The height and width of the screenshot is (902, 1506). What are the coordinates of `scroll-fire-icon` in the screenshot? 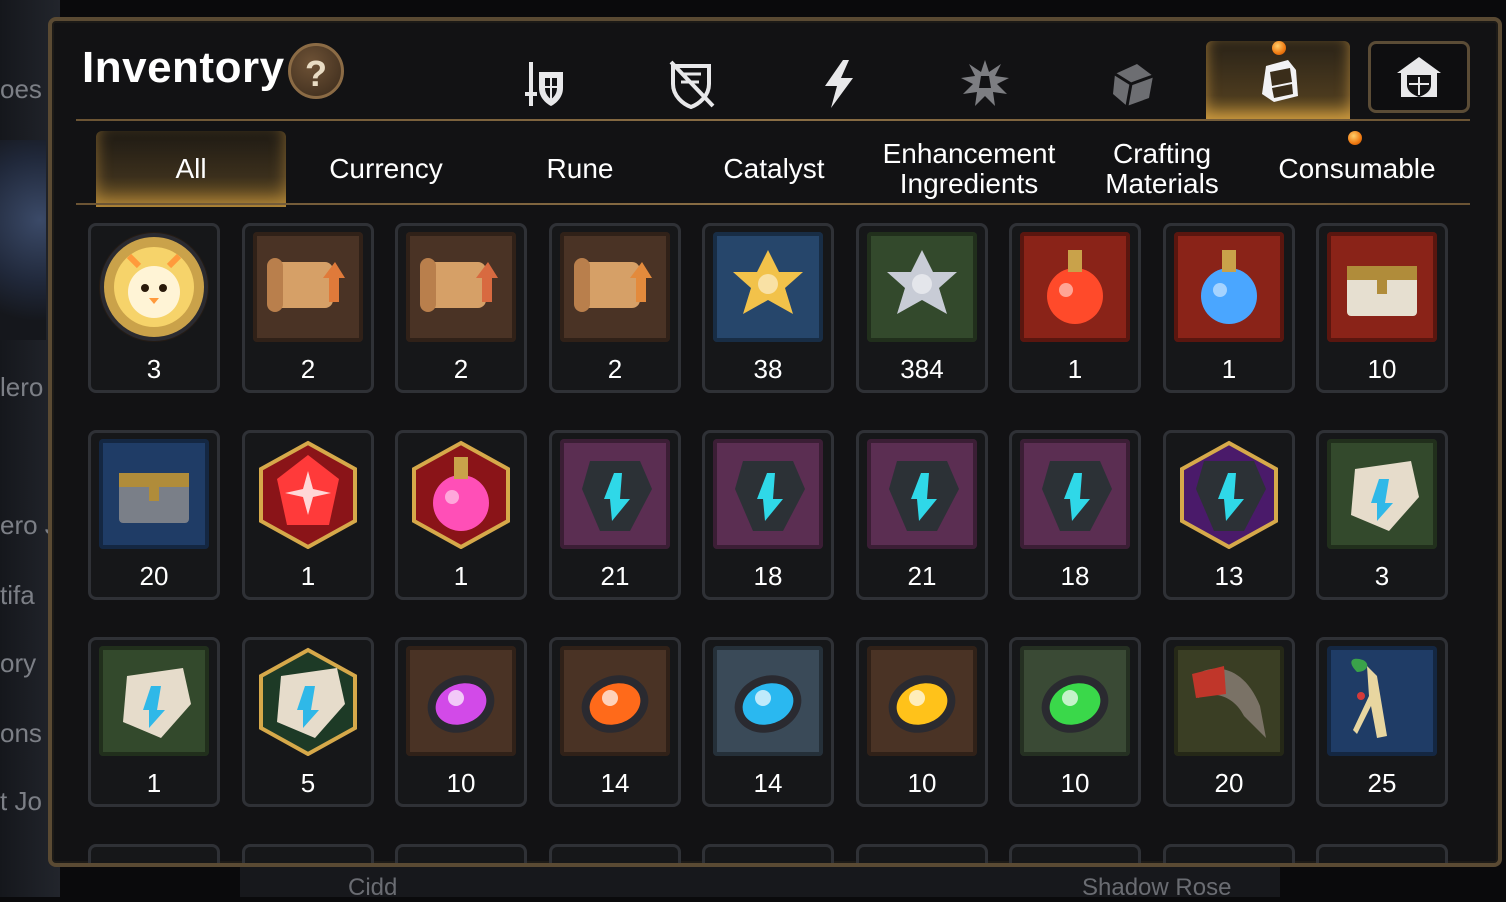 It's located at (308, 287).